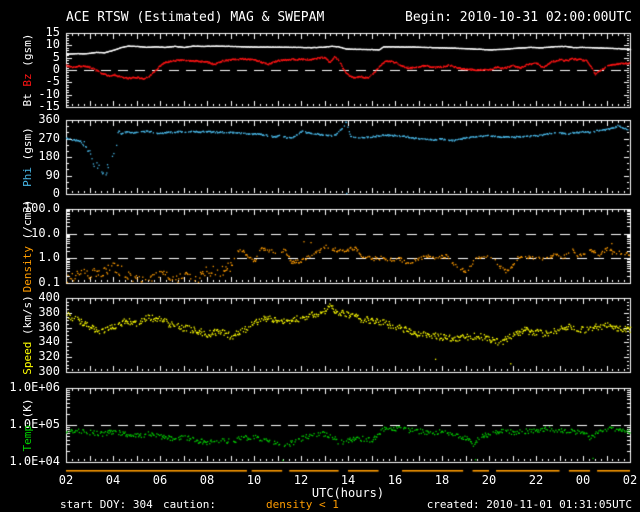 This screenshot has width=640, height=512. What do you see at coordinates (56, 193) in the screenshot?
I see `y-tick-label: 0` at bounding box center [56, 193].